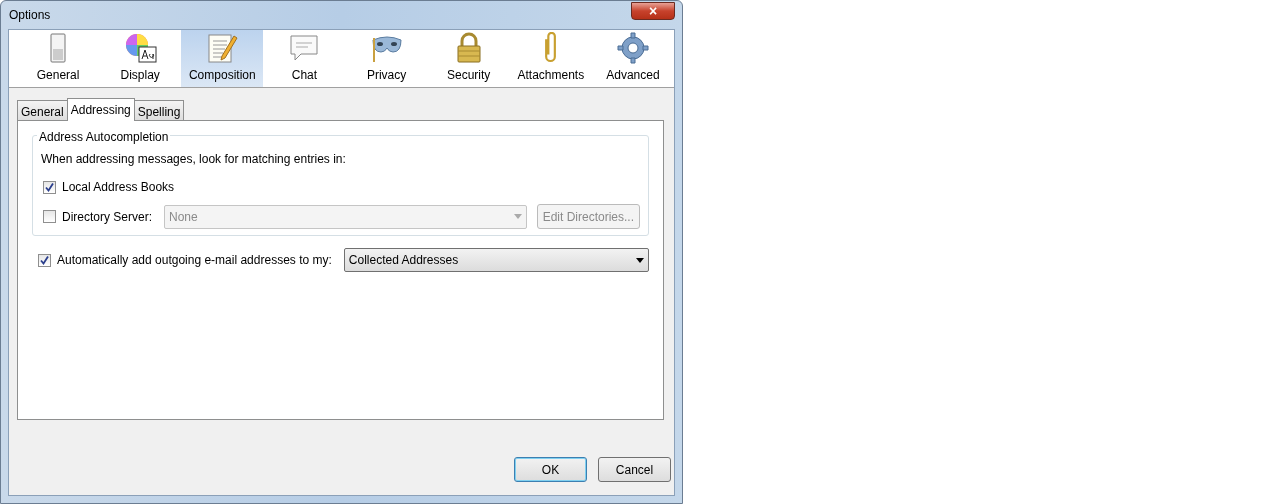 The height and width of the screenshot is (504, 1280). Describe the element at coordinates (468, 58) in the screenshot. I see `pane-tab: Security` at that location.